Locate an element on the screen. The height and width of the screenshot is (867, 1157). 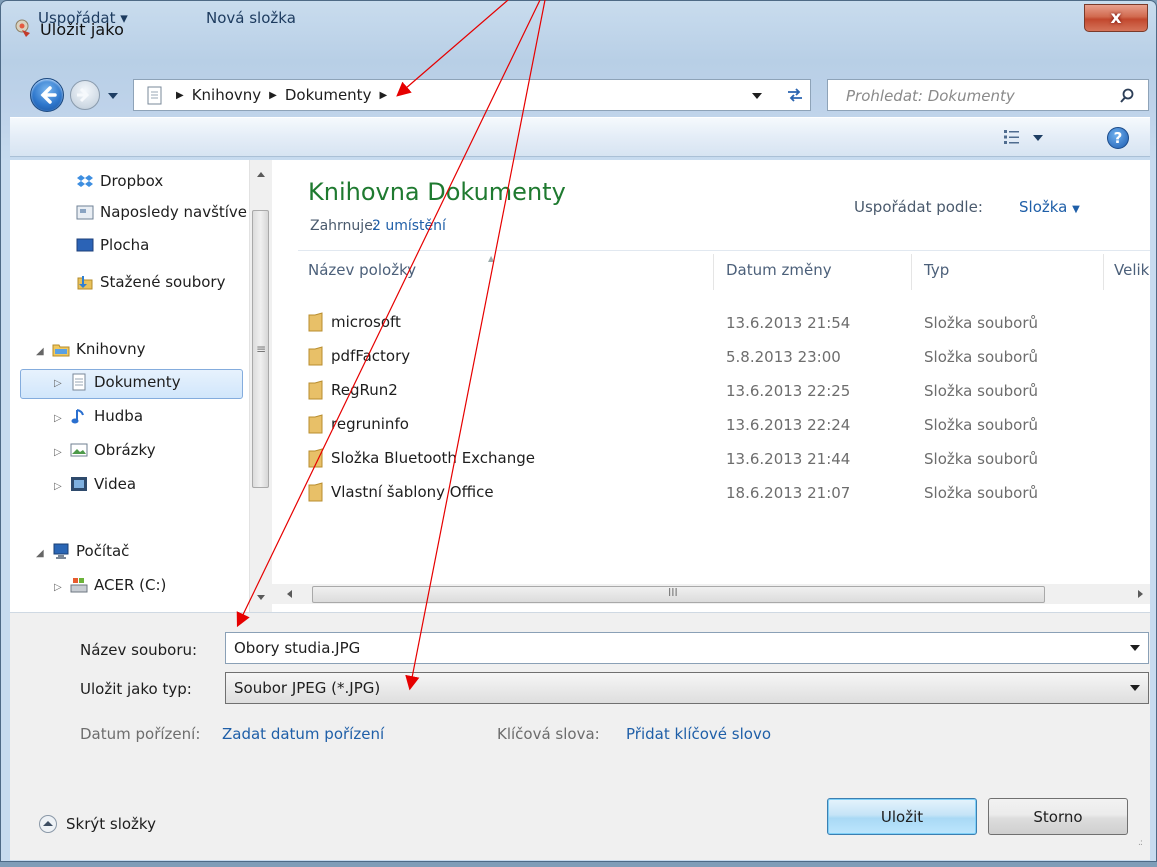
sidebar-item-label: Naposledy navštívené is located at coordinates (174, 212).